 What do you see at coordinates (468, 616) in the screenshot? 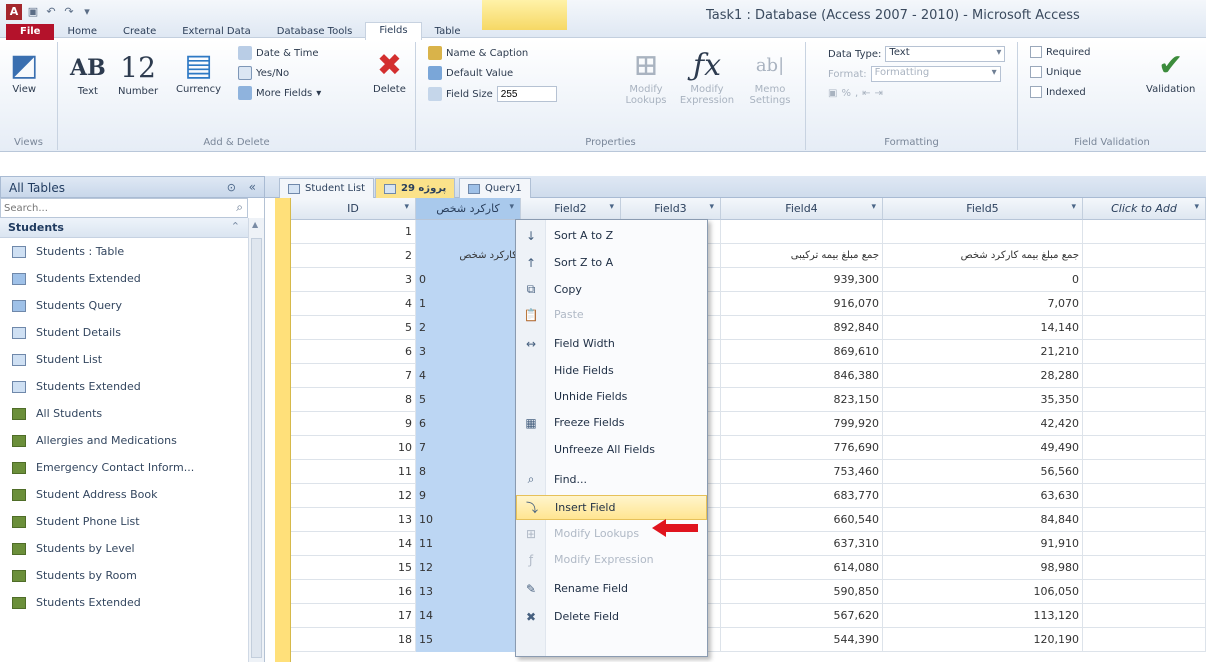
I see `cell-selected-column: 14` at bounding box center [468, 616].